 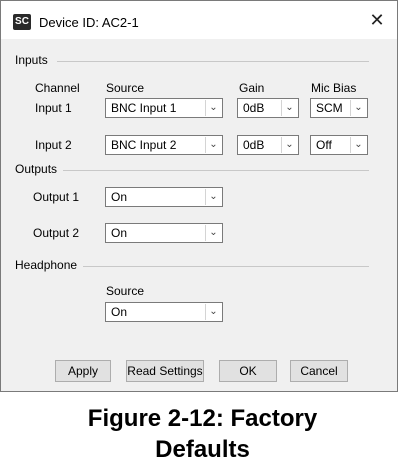 What do you see at coordinates (377, 20) in the screenshot?
I see `close-icon: ✕` at bounding box center [377, 20].